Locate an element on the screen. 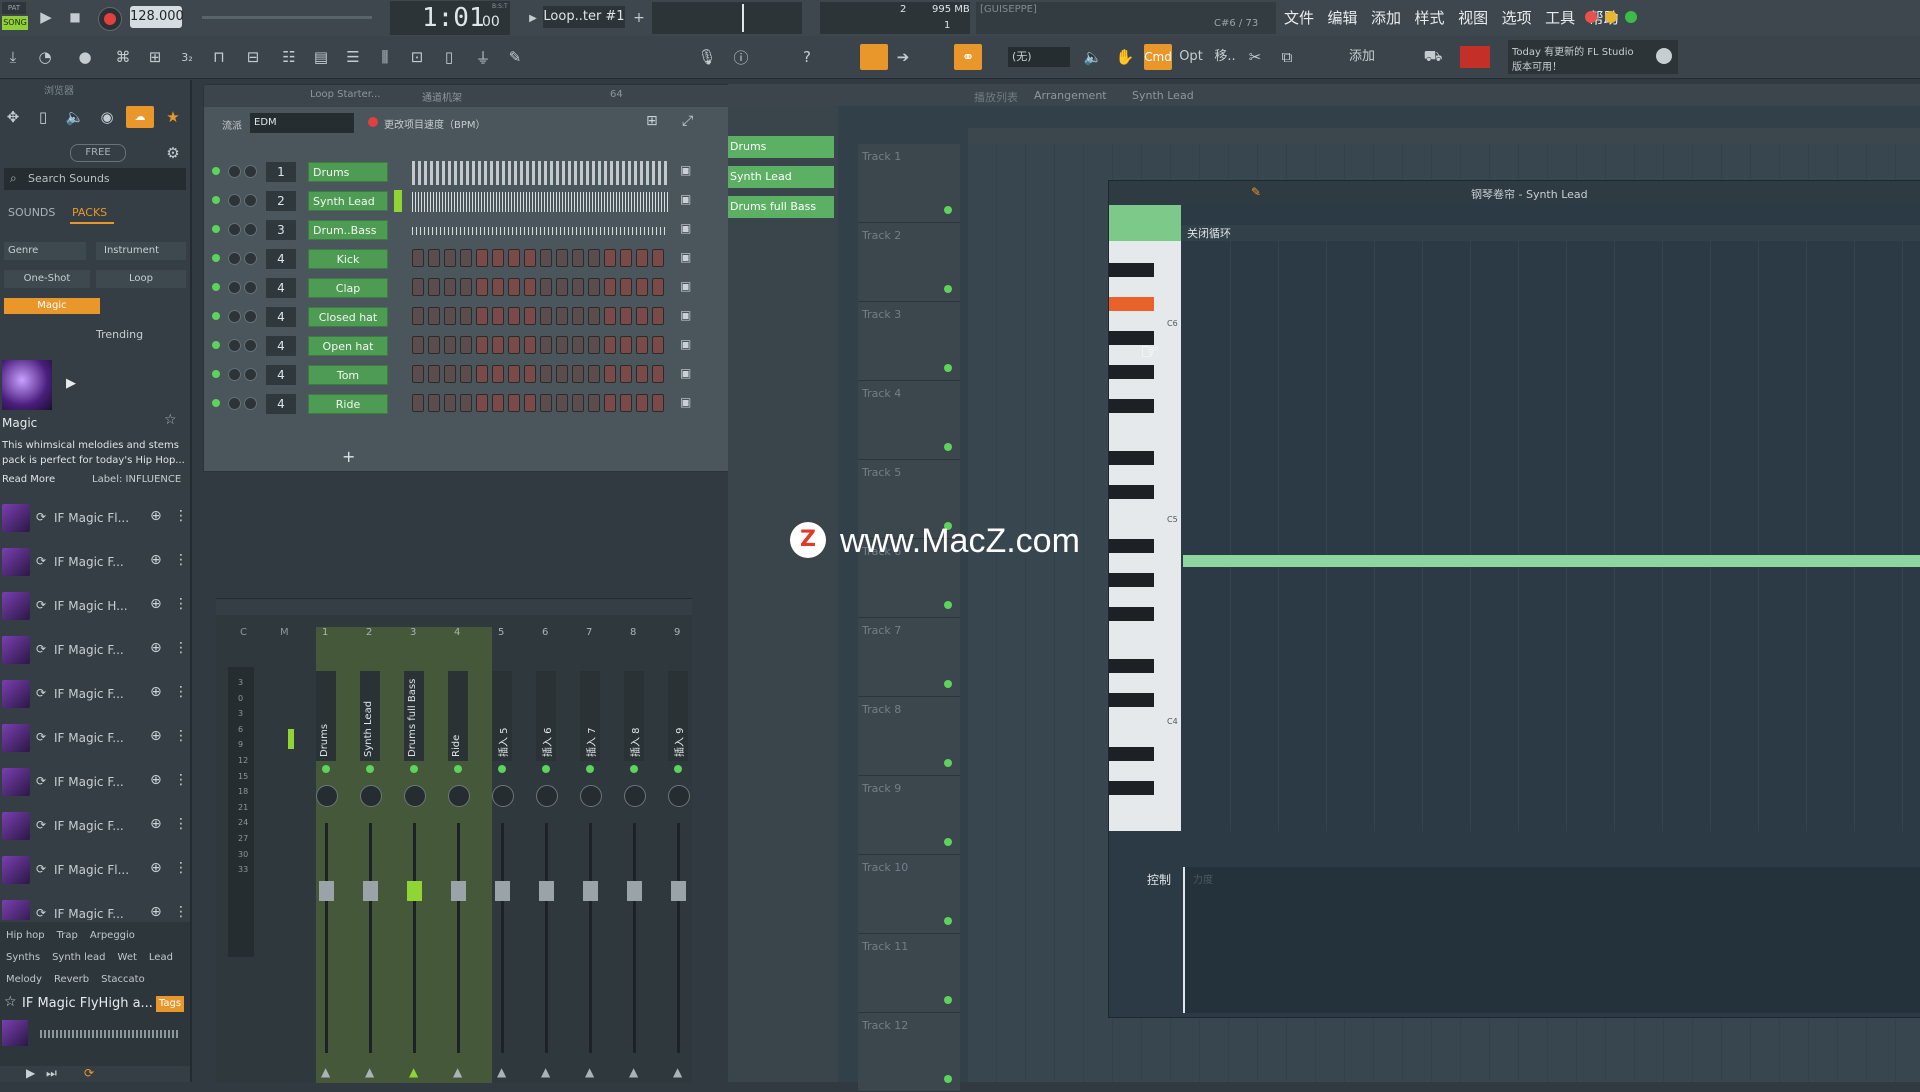  bpm-toggle-label: 更改项目速度（BPM） is located at coordinates (435, 123).